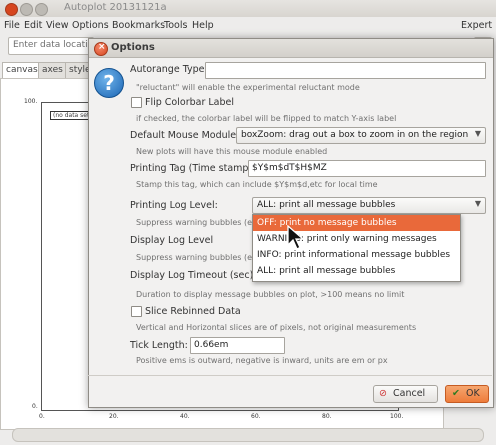 The height and width of the screenshot is (445, 496). I want to click on menu-bookmarks: Bookmarks, so click(138, 25).